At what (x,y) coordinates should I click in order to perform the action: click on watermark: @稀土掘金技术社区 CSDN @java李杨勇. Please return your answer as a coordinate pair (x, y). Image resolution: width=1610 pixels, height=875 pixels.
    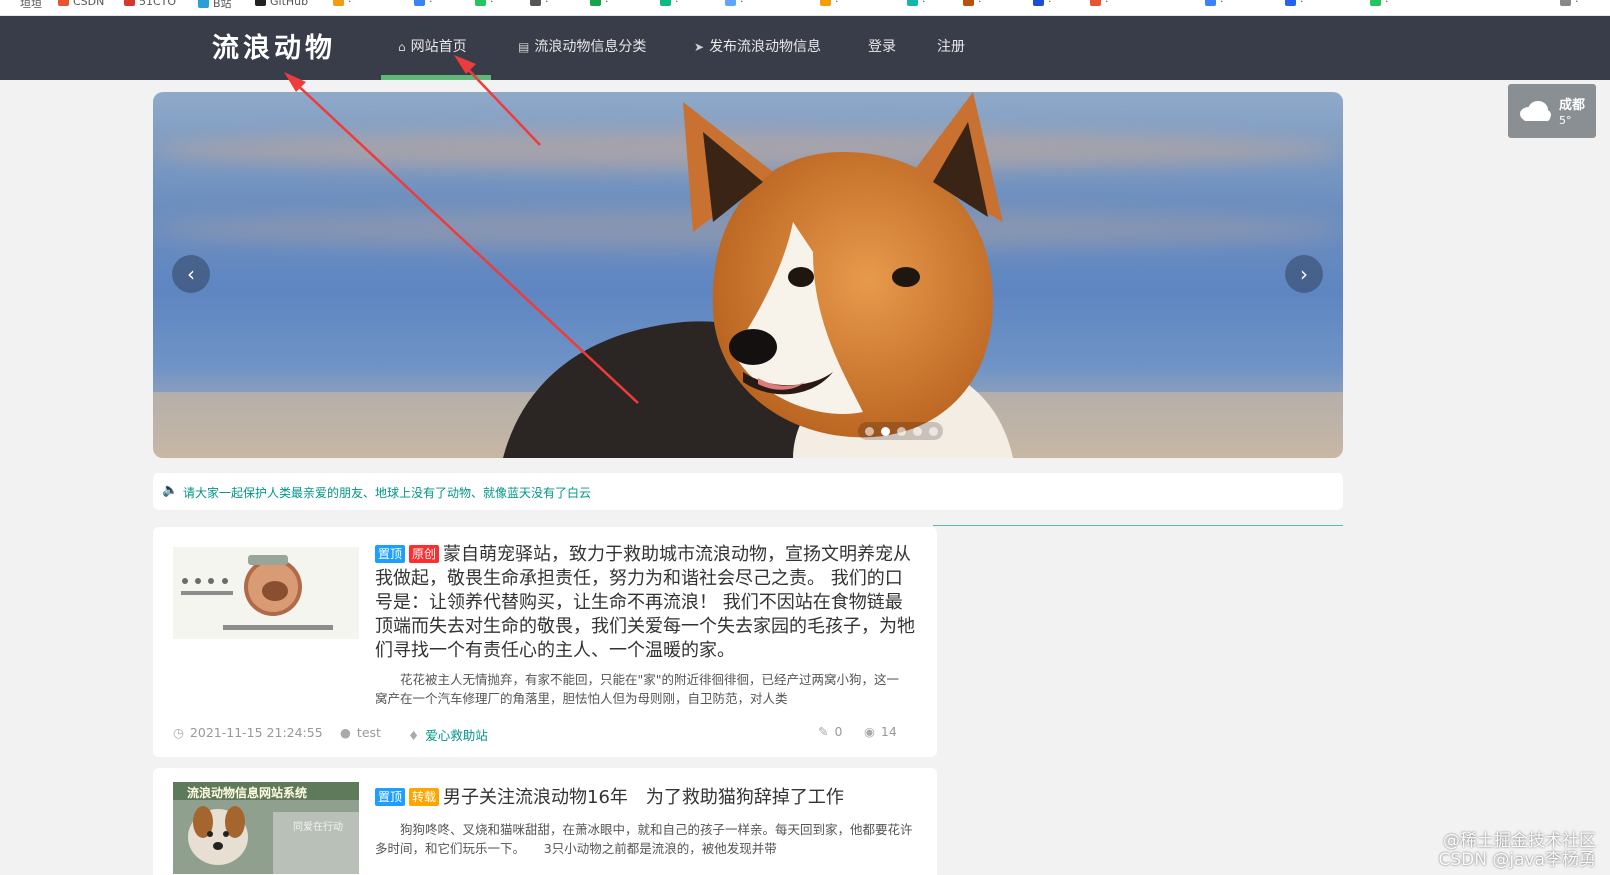
    Looking at the image, I should click on (1518, 851).